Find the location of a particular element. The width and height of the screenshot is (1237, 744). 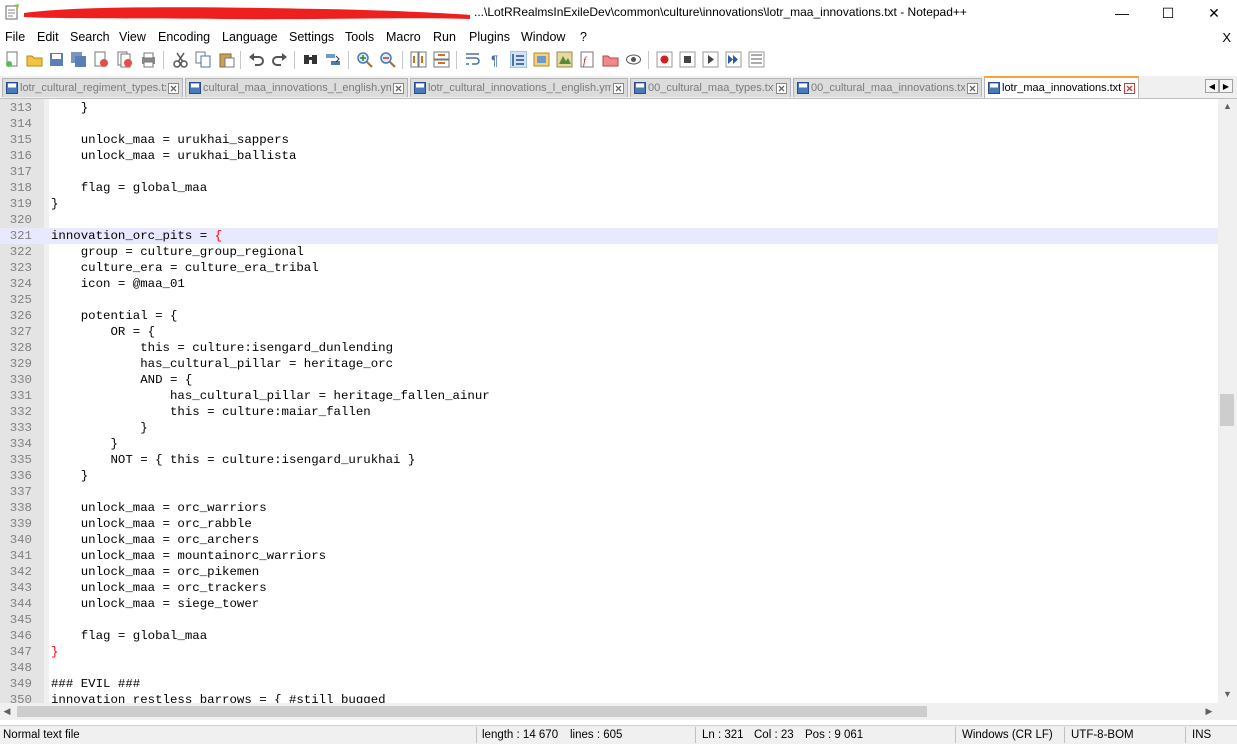

horizontal-scrollbar: ◀ ▶ is located at coordinates (609, 711).